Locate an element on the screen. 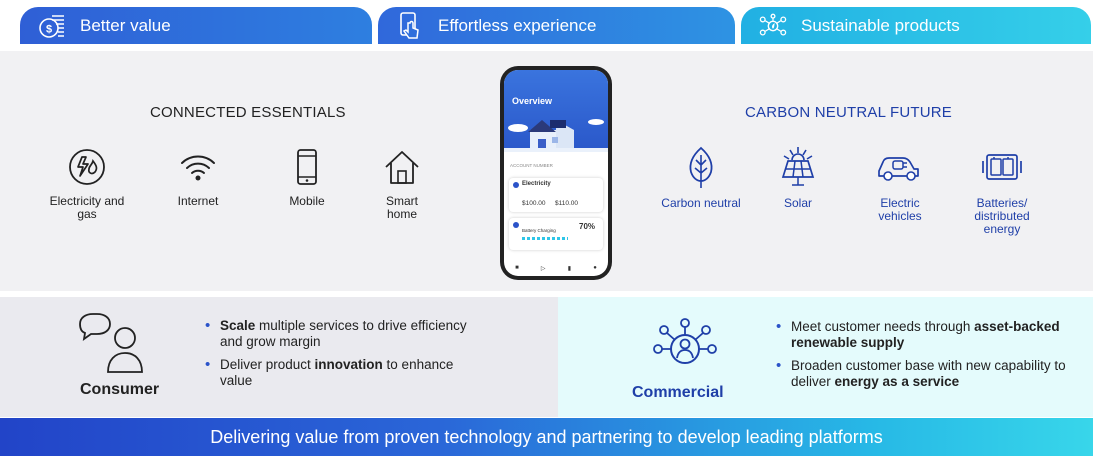  phone-electricity-card: Electricity $100.00 $110.00 is located at coordinates (556, 195).